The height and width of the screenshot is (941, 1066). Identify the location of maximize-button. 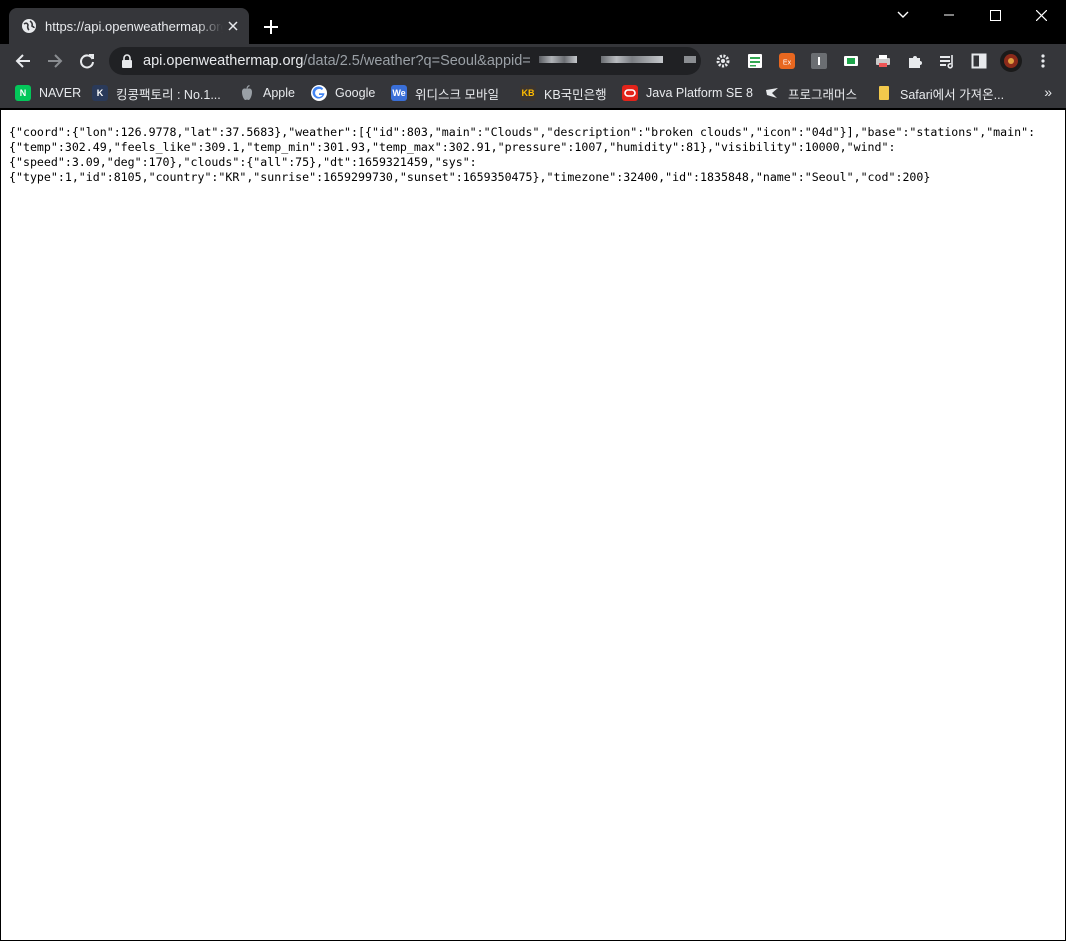
(995, 15).